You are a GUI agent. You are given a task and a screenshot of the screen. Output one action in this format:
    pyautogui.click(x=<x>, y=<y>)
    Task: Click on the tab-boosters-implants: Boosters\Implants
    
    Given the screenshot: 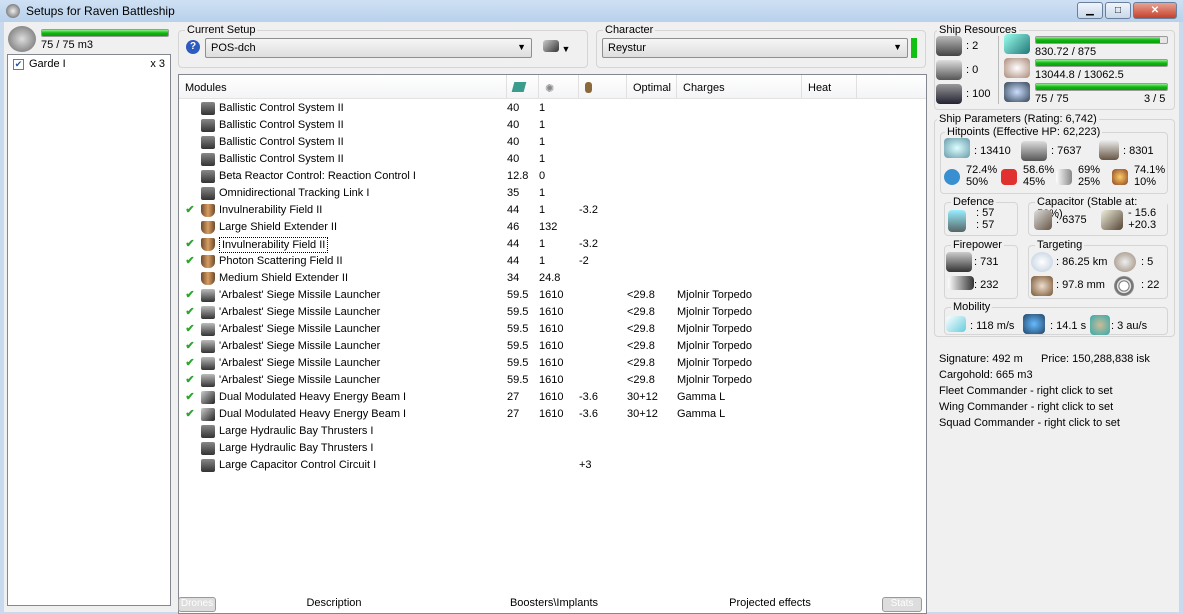 What is the action you would take?
    pyautogui.click(x=554, y=604)
    